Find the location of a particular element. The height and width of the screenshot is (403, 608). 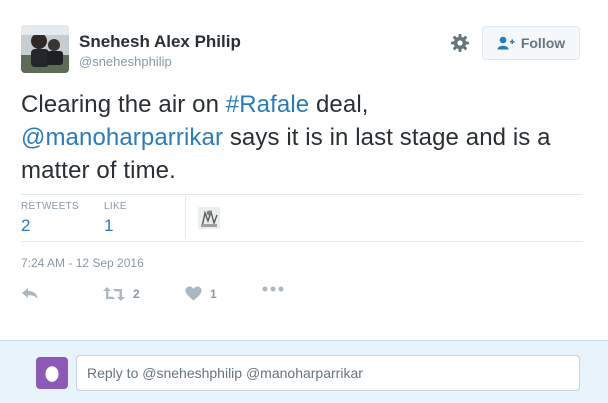

profile-photo is located at coordinates (45, 49).